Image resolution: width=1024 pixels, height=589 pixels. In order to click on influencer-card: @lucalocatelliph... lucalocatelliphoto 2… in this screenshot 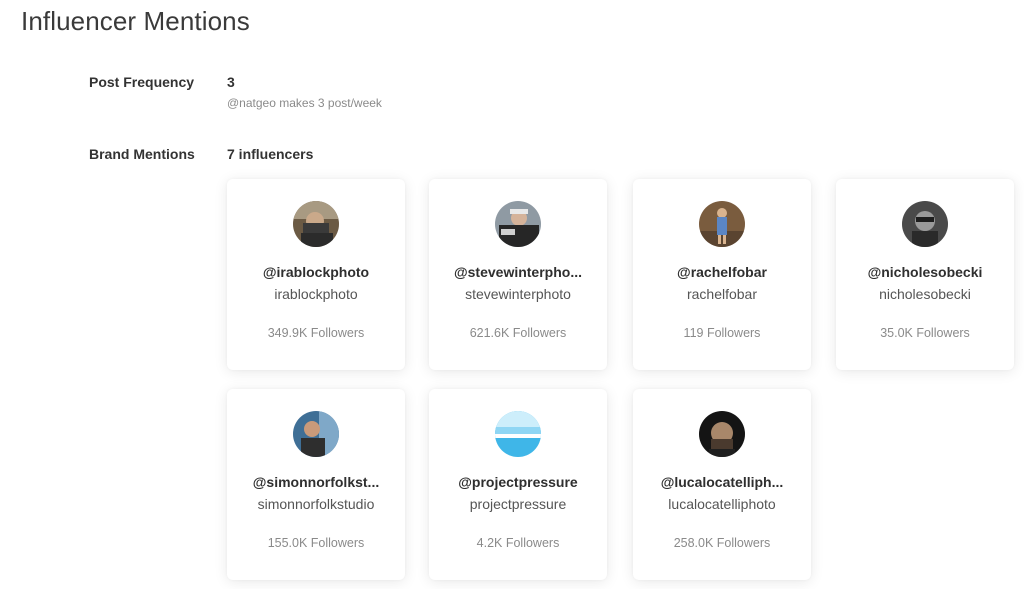, I will do `click(722, 484)`.